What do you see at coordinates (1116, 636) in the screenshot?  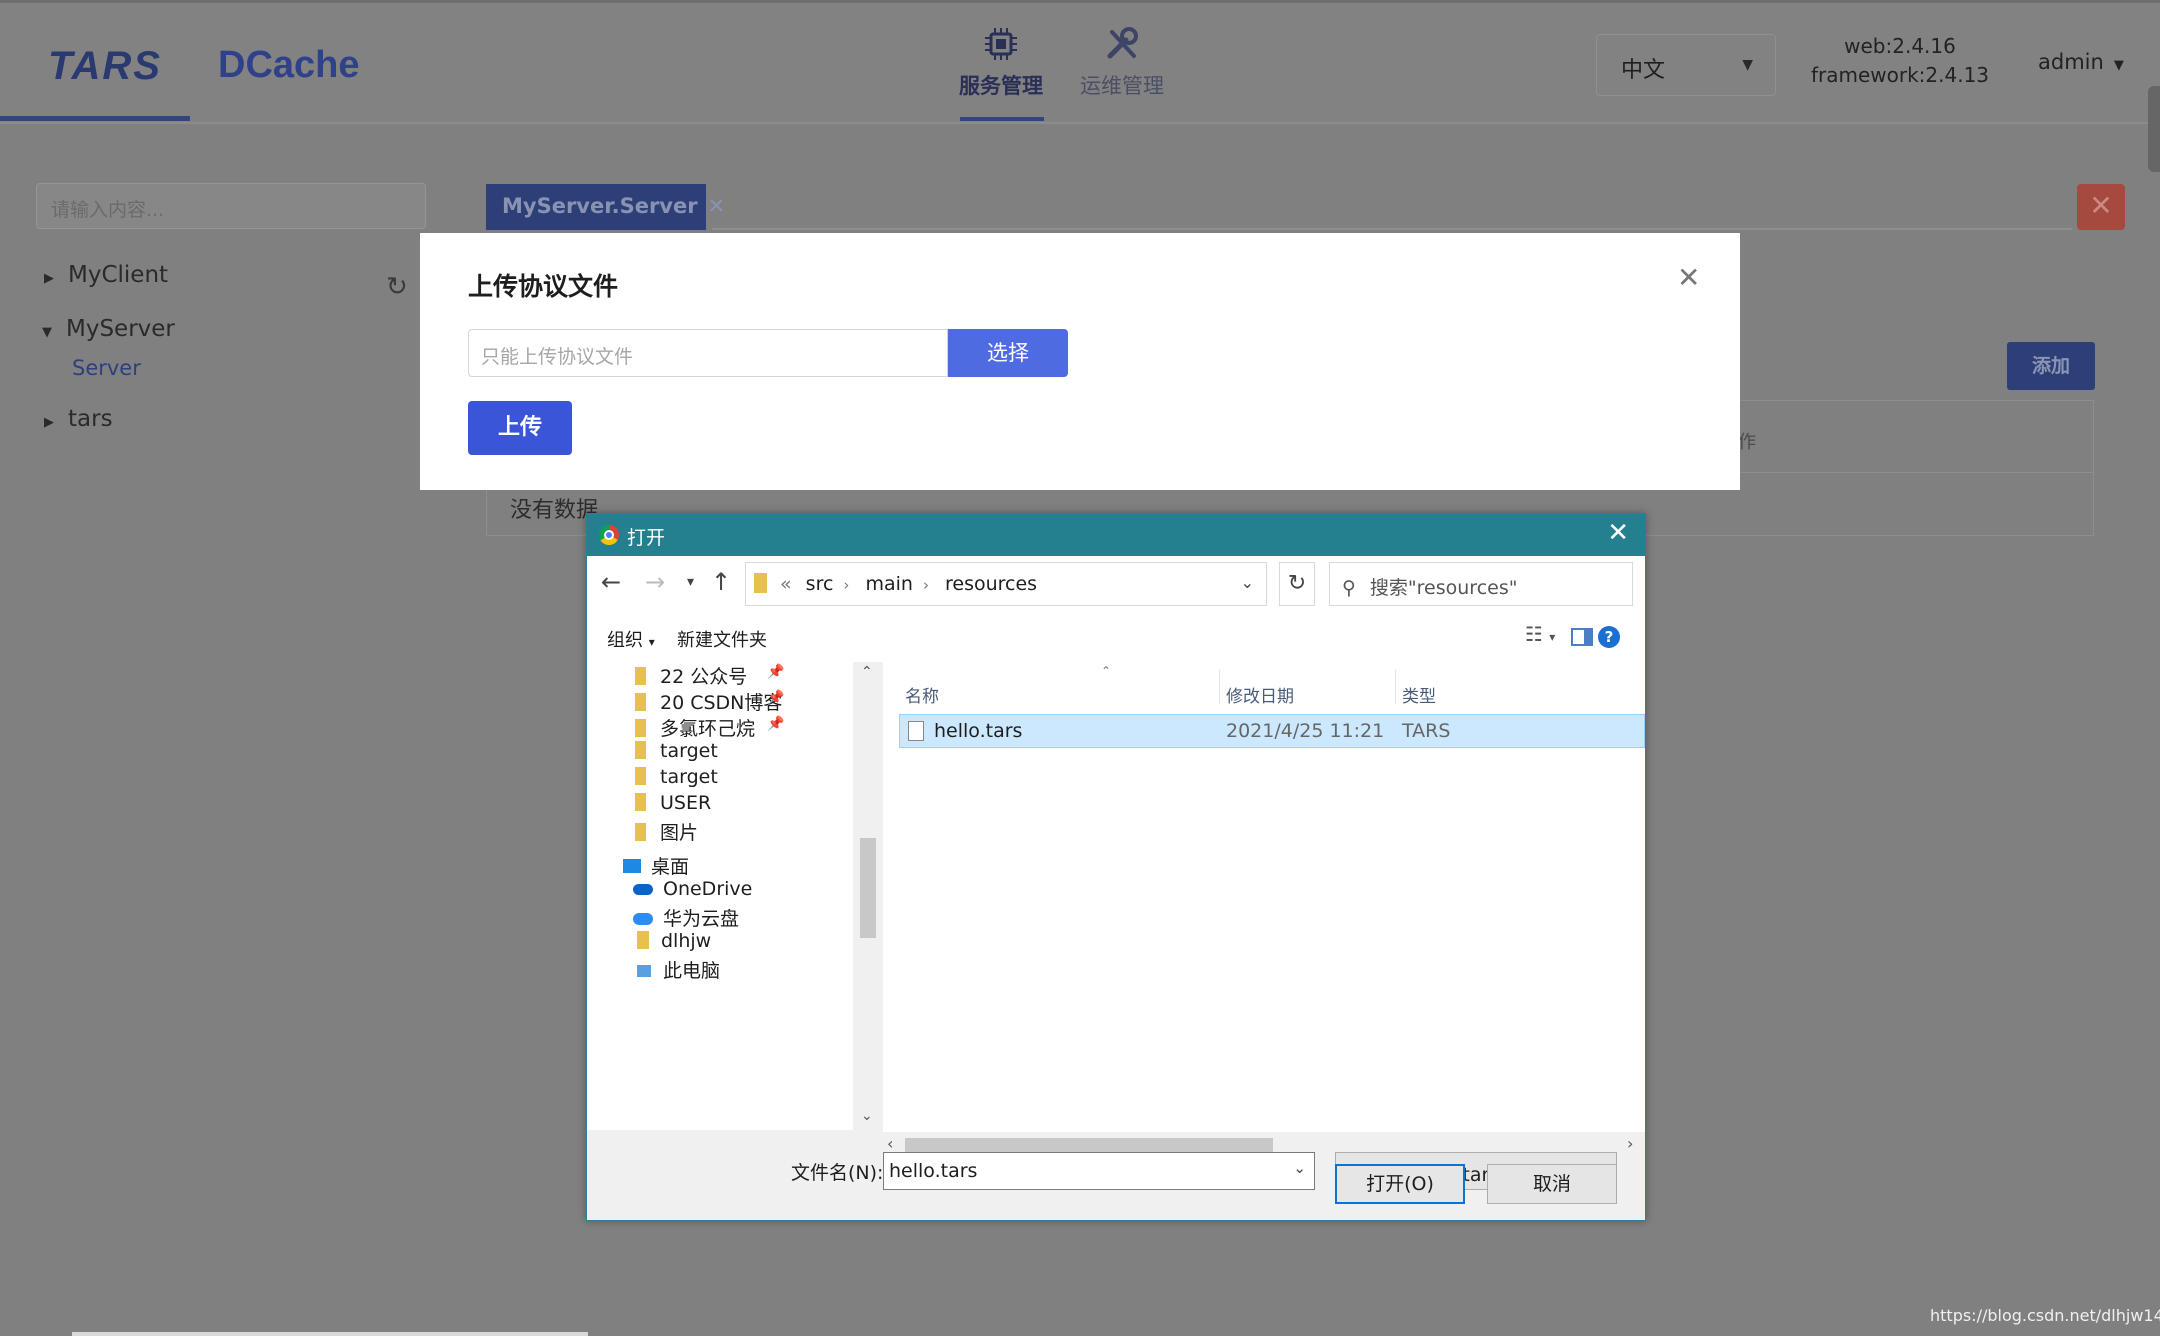 I see `dialog-toolbar: 组织 ▾ 新建文件夹 ☷ ▾ ?` at bounding box center [1116, 636].